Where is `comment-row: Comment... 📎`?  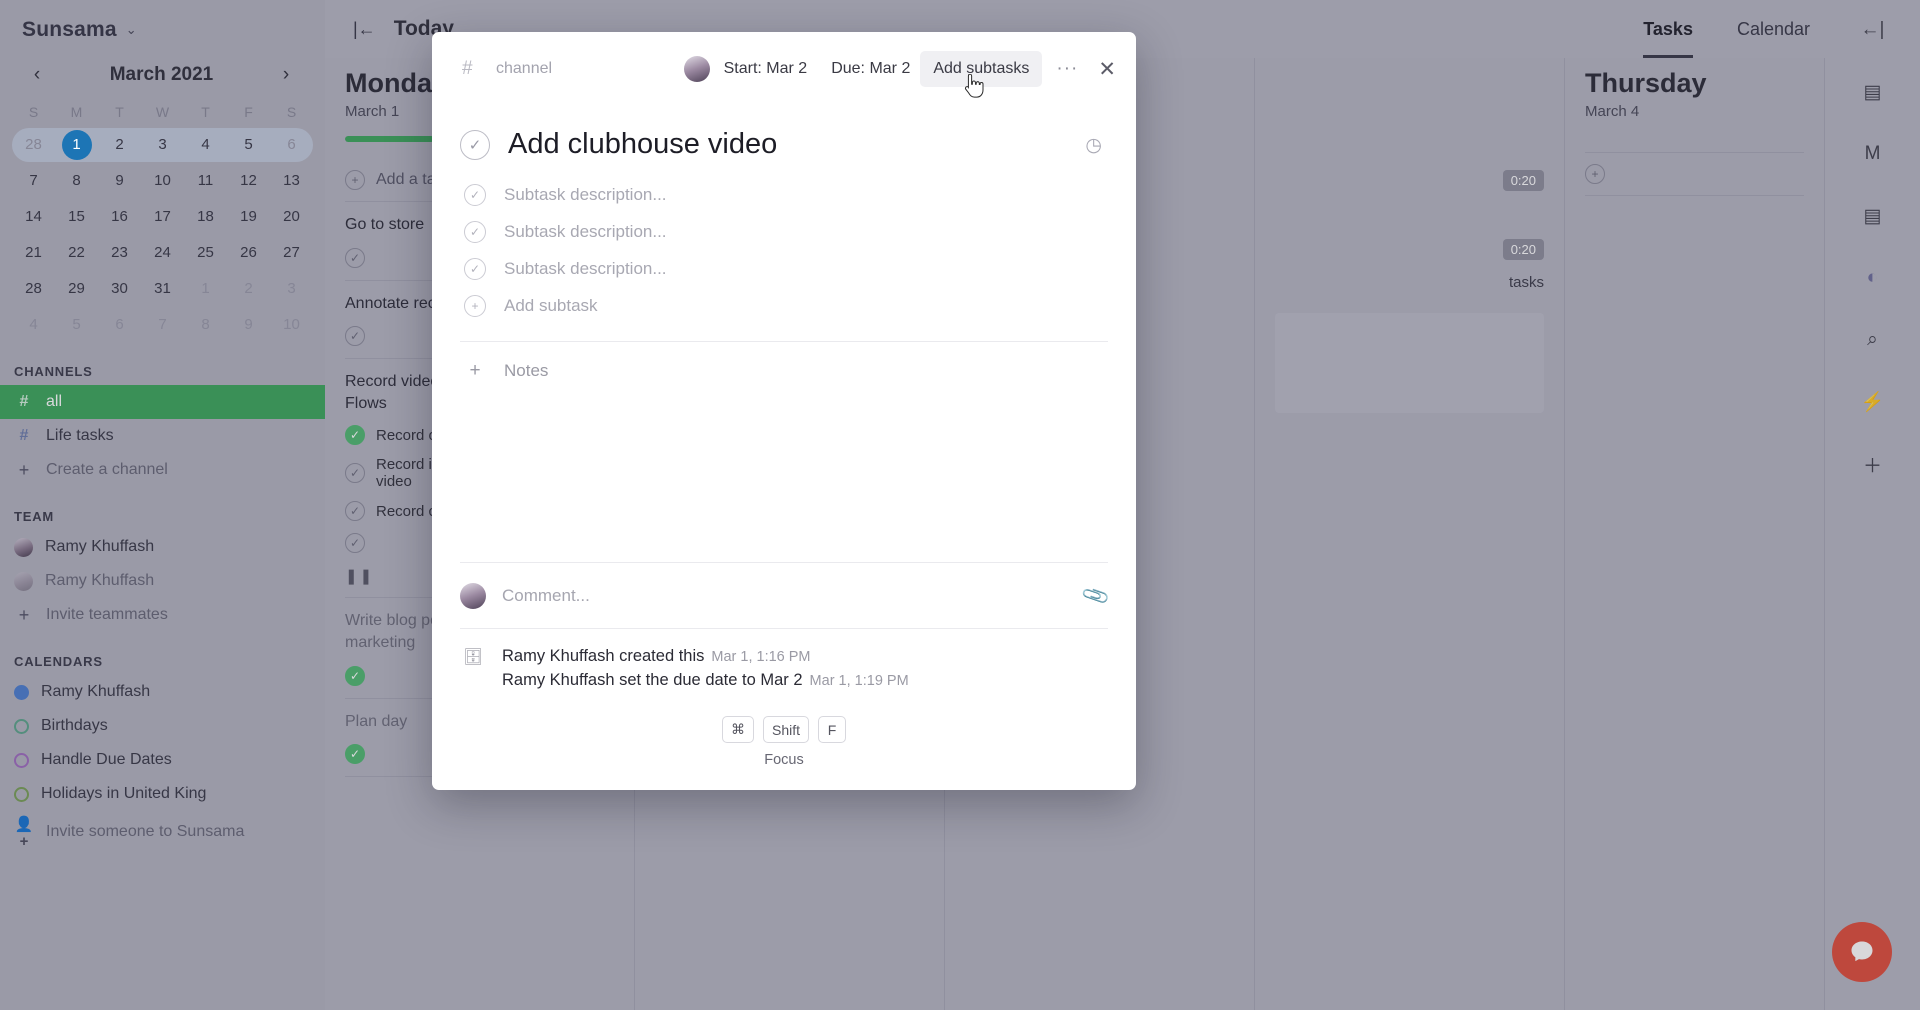 comment-row: Comment... 📎 is located at coordinates (786, 595).